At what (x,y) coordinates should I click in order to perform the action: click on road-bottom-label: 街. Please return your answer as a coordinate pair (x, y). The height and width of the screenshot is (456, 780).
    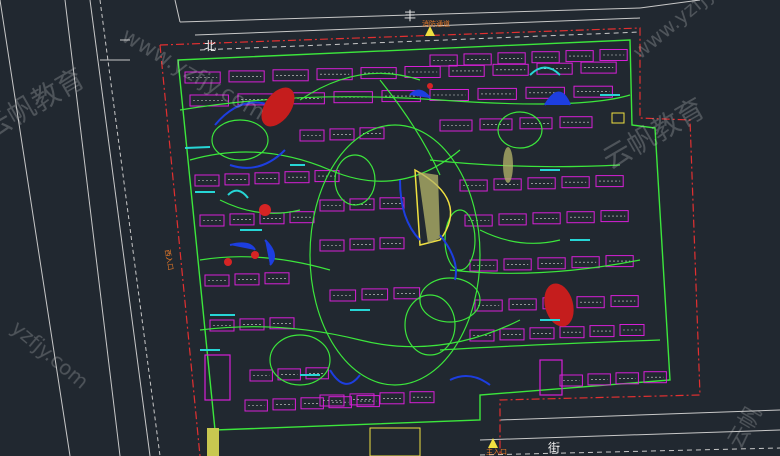
    Looking at the image, I should click on (554, 448).